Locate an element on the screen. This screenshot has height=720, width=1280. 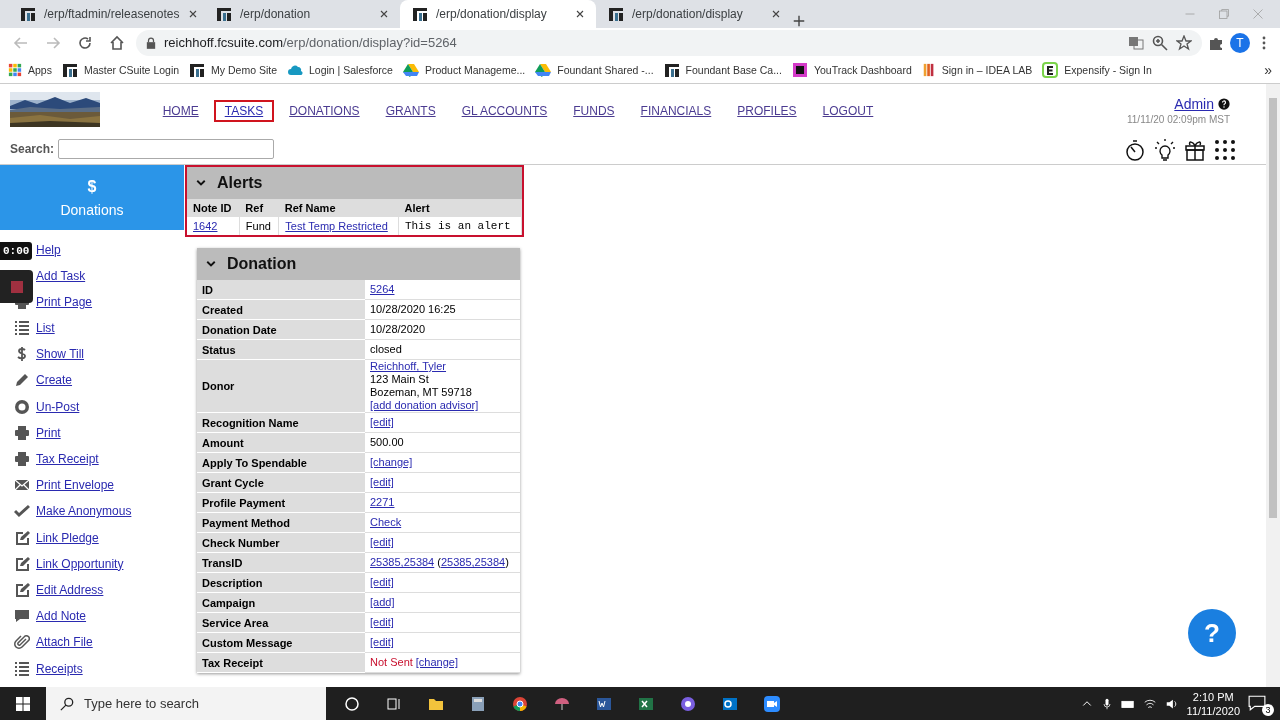
chrome-icon is located at coordinates (520, 703).